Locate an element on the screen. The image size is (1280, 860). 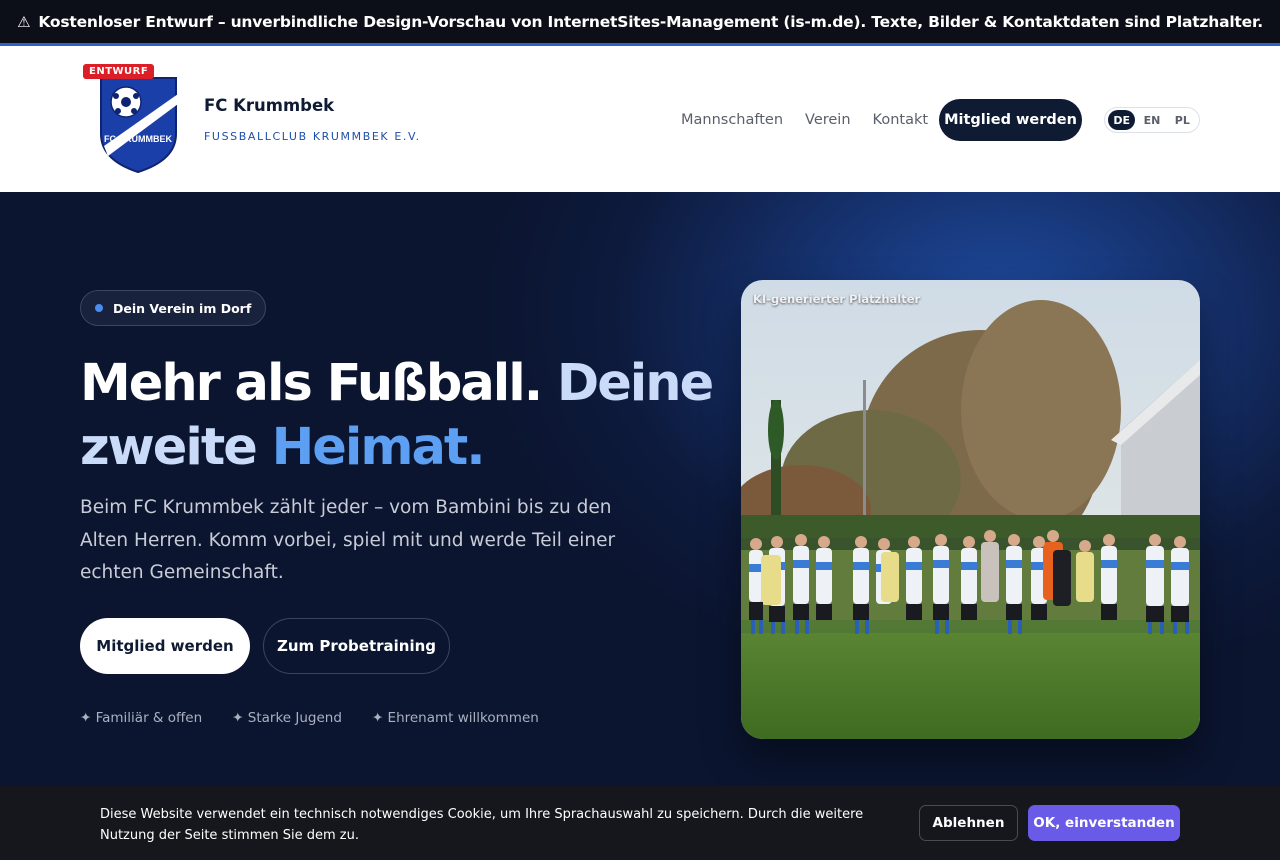
hero-title-part1: Mehr als Fußball. is located at coordinates (311, 383).